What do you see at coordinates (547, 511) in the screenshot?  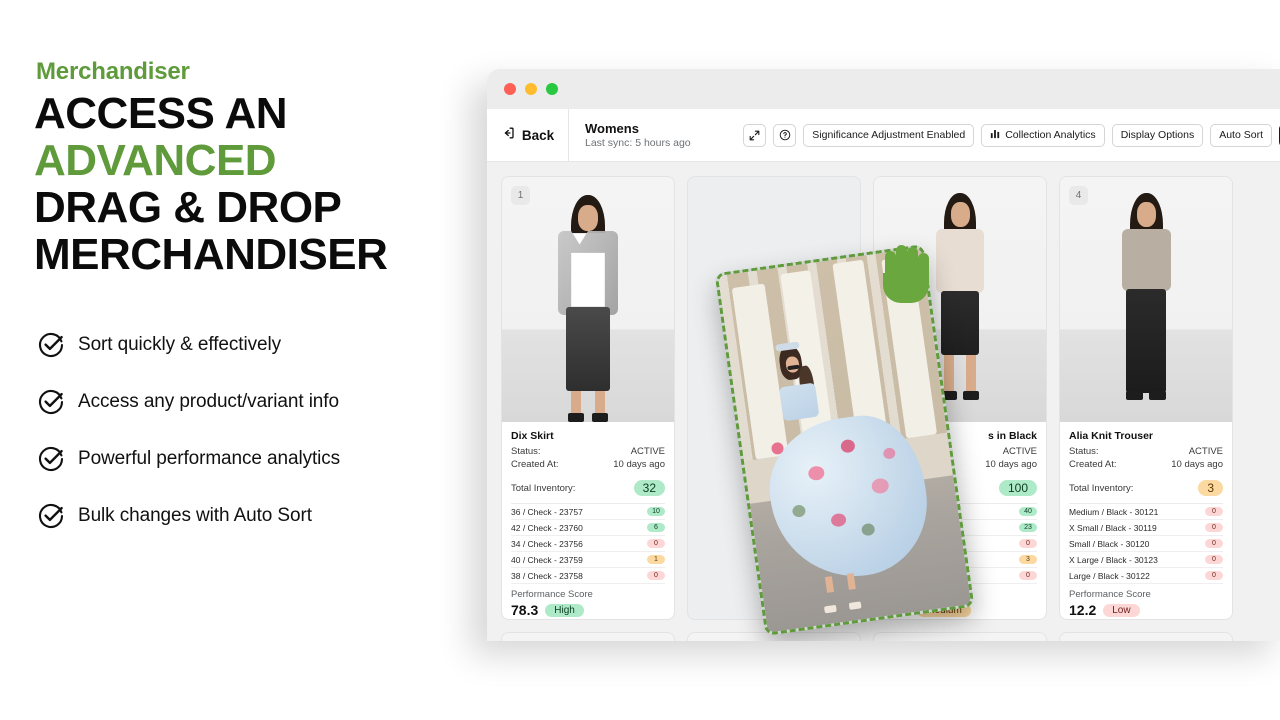 I see `variant-name: 36 / Check - 23757` at bounding box center [547, 511].